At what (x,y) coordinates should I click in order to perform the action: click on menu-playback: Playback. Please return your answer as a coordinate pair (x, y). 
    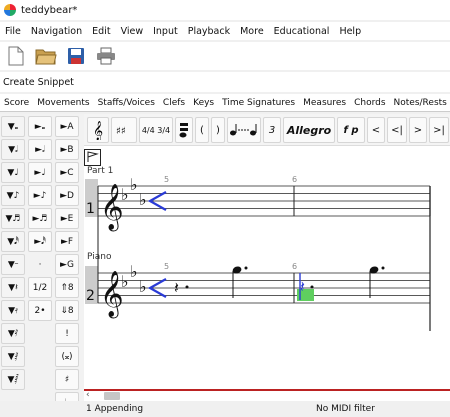
    Looking at the image, I should click on (209, 31).